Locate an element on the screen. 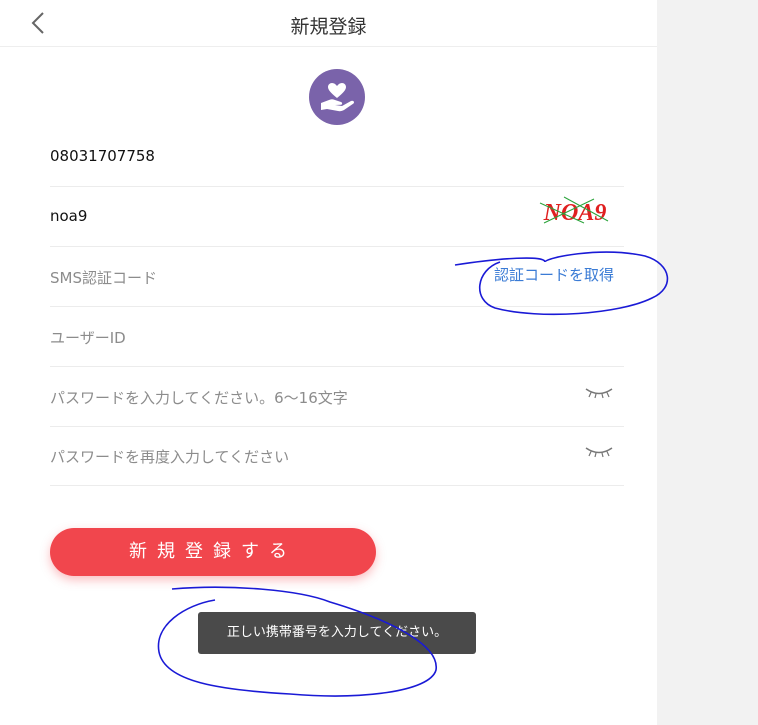  register-button: 新規登録する is located at coordinates (213, 552).